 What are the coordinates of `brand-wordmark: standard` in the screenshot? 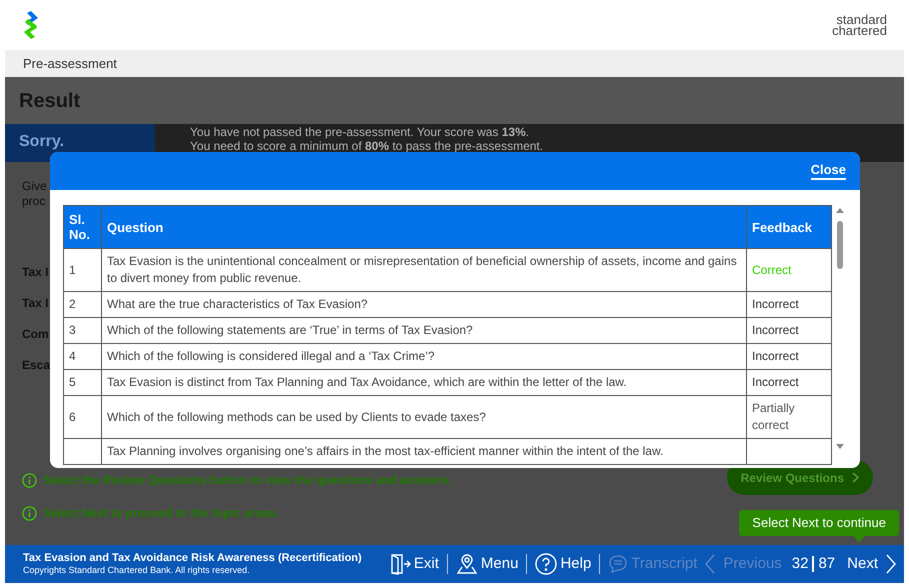 It's located at (861, 19).